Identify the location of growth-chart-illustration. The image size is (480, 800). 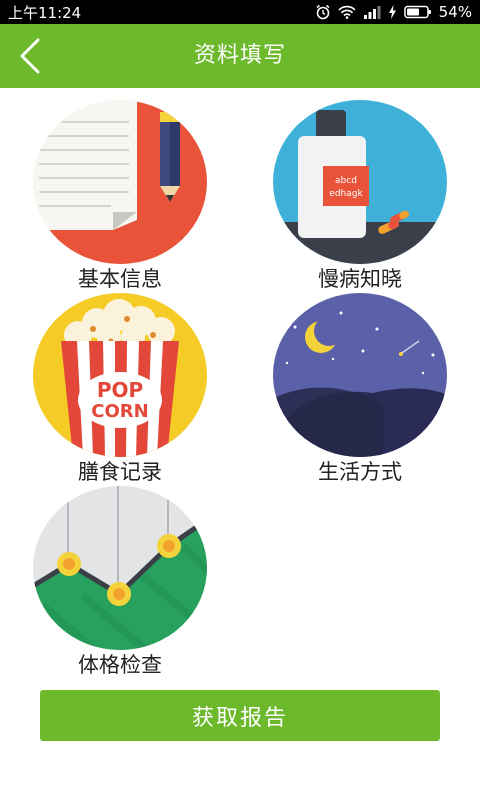
(120, 568).